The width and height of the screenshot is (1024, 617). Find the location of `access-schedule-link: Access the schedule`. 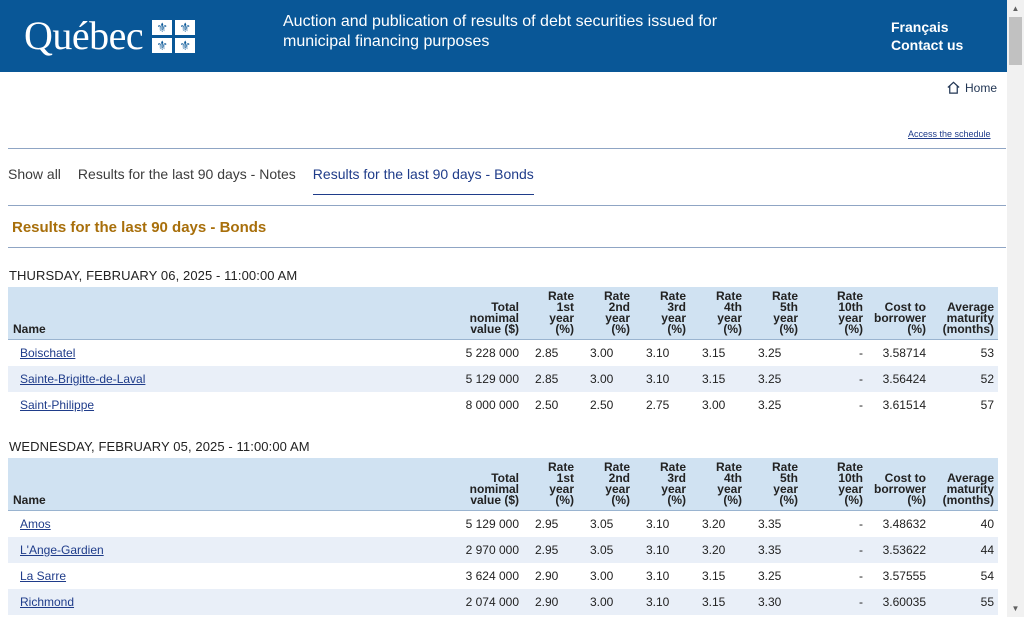

access-schedule-link: Access the schedule is located at coordinates (949, 134).